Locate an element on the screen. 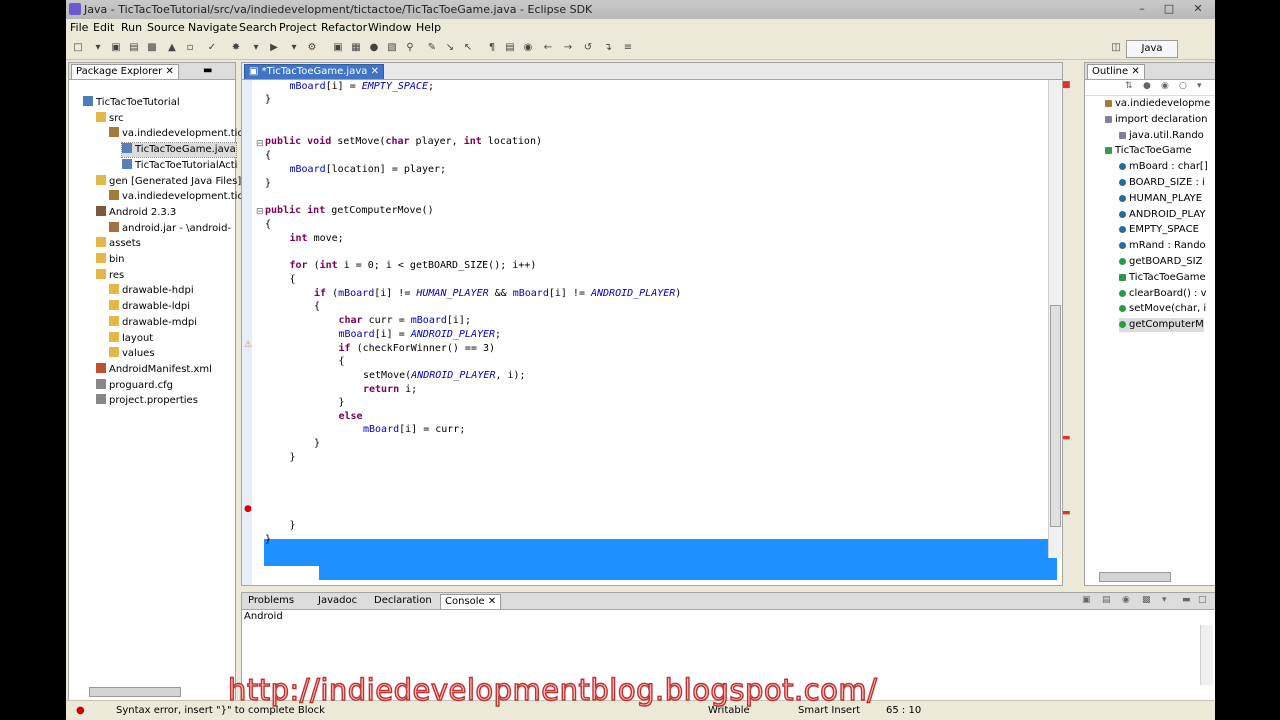 Image resolution: width=1280 pixels, height=720 pixels. minimize-icon: – is located at coordinates (1142, 9).